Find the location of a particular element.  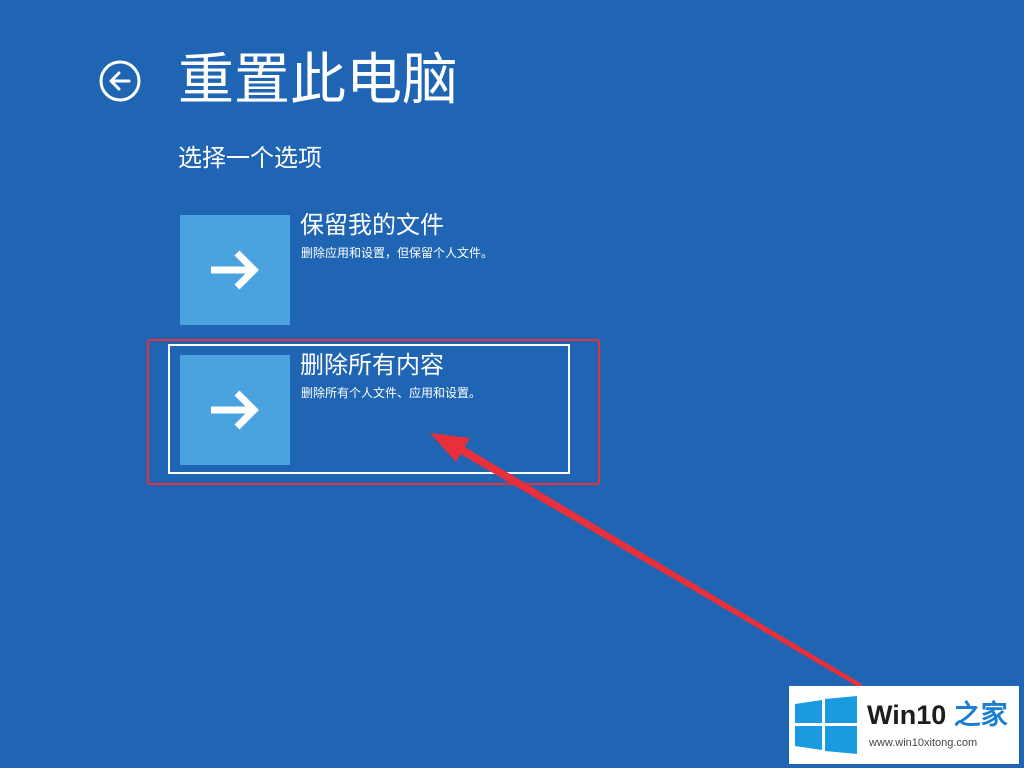

option-keep-files: 保留我的文件 删除应用和设置，但保留个人文件。 is located at coordinates (369, 270).